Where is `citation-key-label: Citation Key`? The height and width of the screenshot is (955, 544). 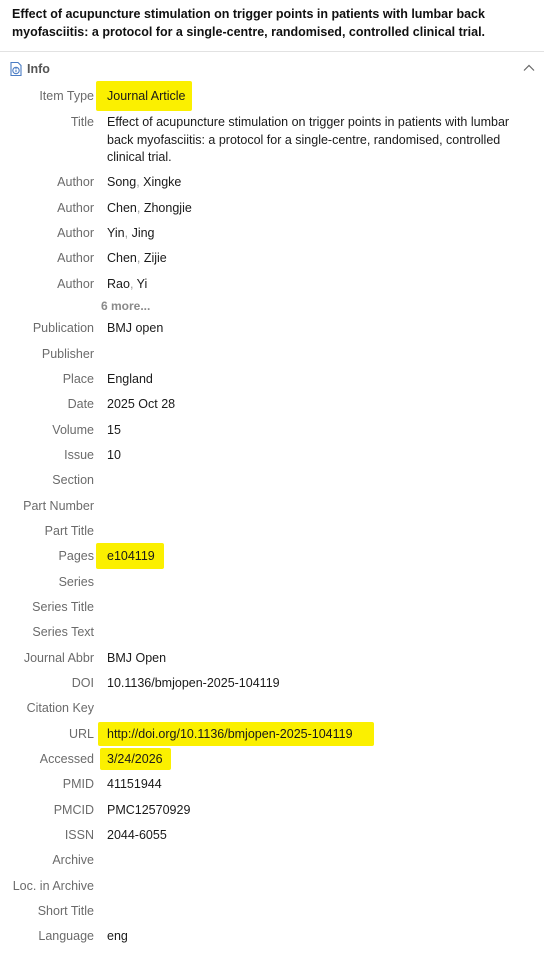
citation-key-label: Citation Key is located at coordinates (60, 708).